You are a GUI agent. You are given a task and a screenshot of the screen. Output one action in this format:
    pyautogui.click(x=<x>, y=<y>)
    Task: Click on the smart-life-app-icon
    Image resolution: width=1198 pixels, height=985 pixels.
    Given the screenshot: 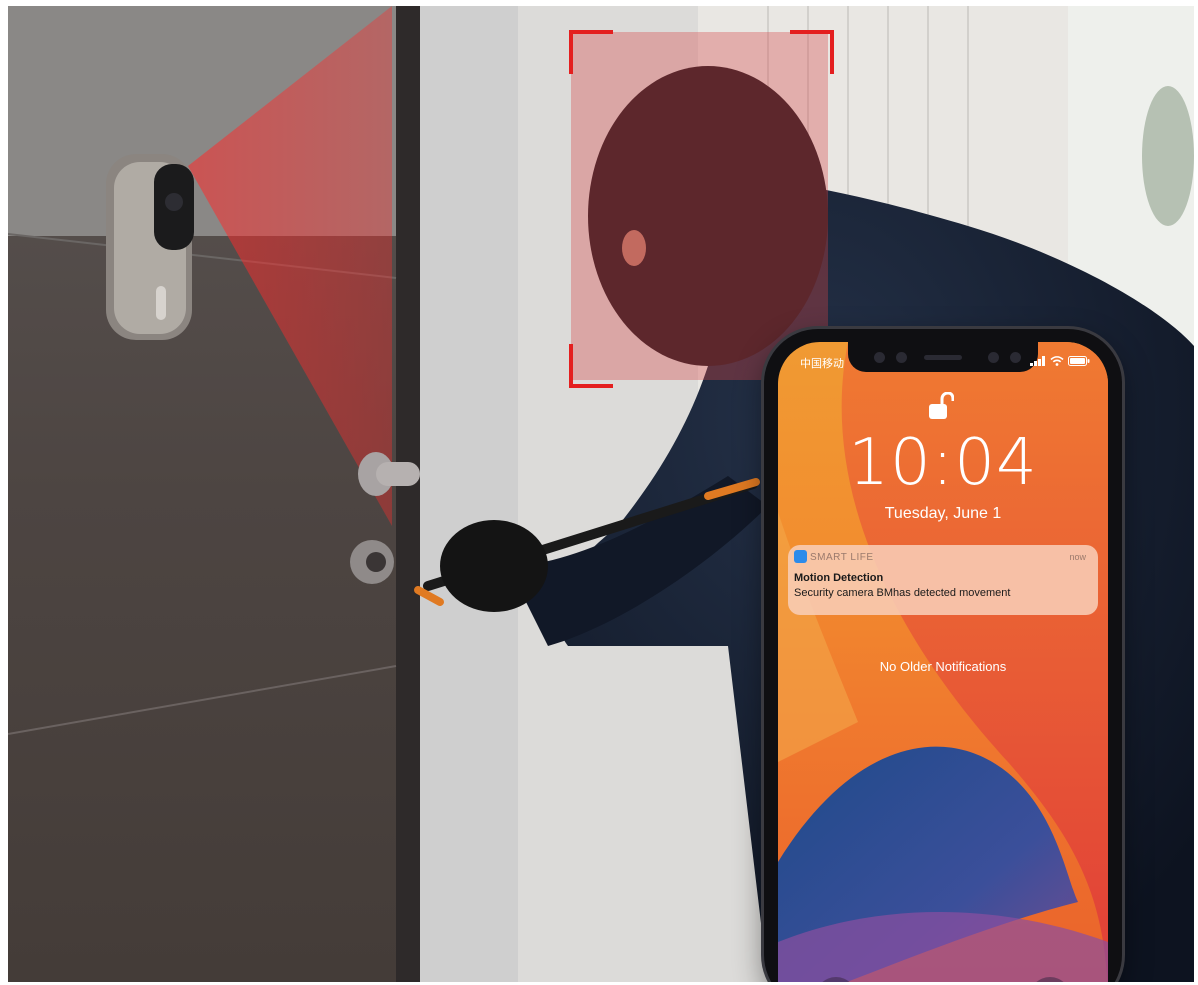 What is the action you would take?
    pyautogui.click(x=800, y=556)
    